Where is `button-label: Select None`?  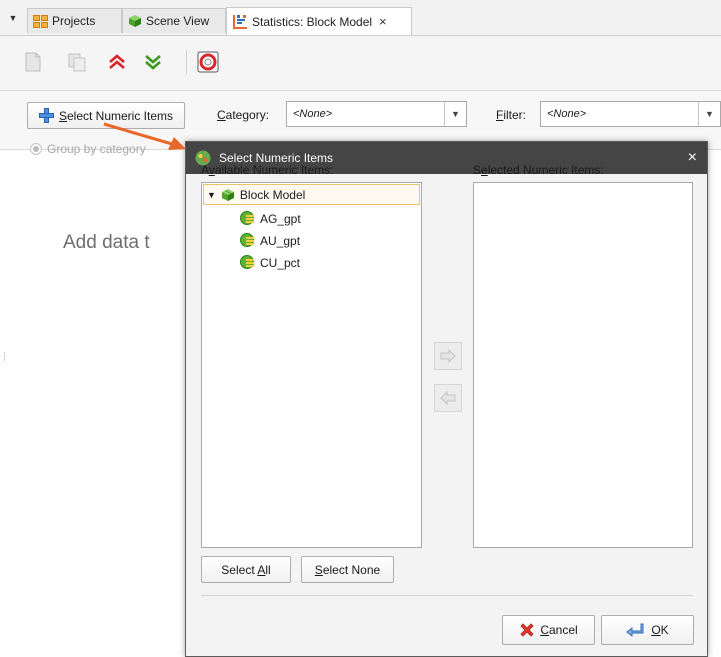 button-label: Select None is located at coordinates (347, 569).